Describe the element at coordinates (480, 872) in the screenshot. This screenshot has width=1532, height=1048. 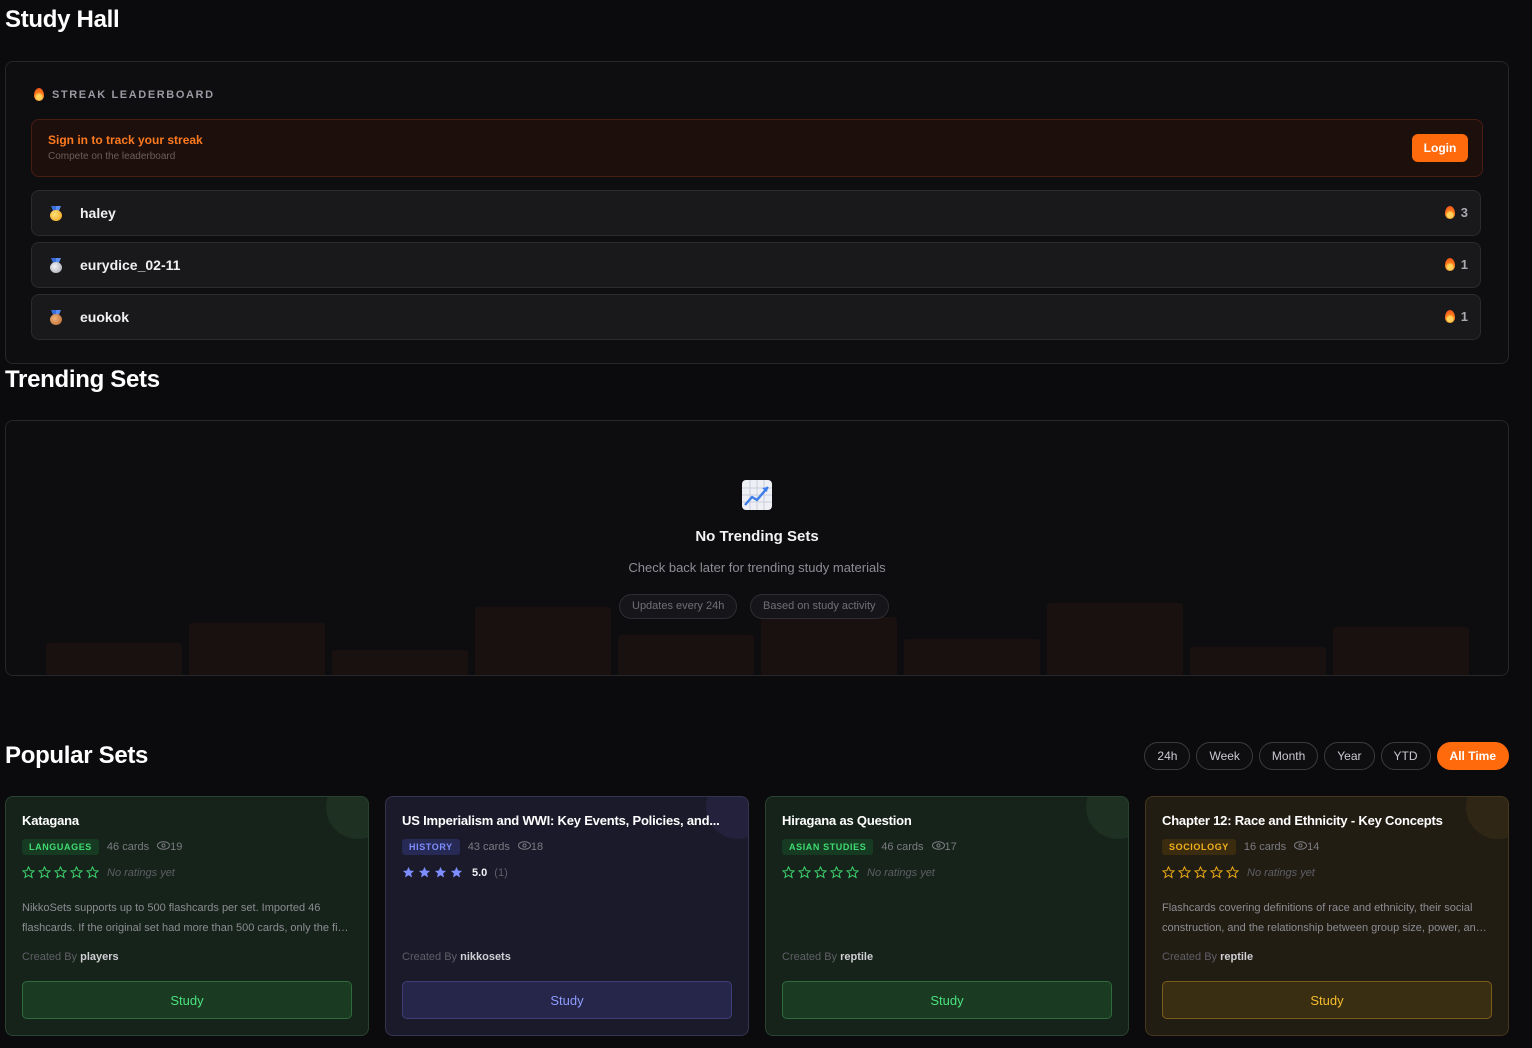
I see `rating-value: 5.0` at that location.